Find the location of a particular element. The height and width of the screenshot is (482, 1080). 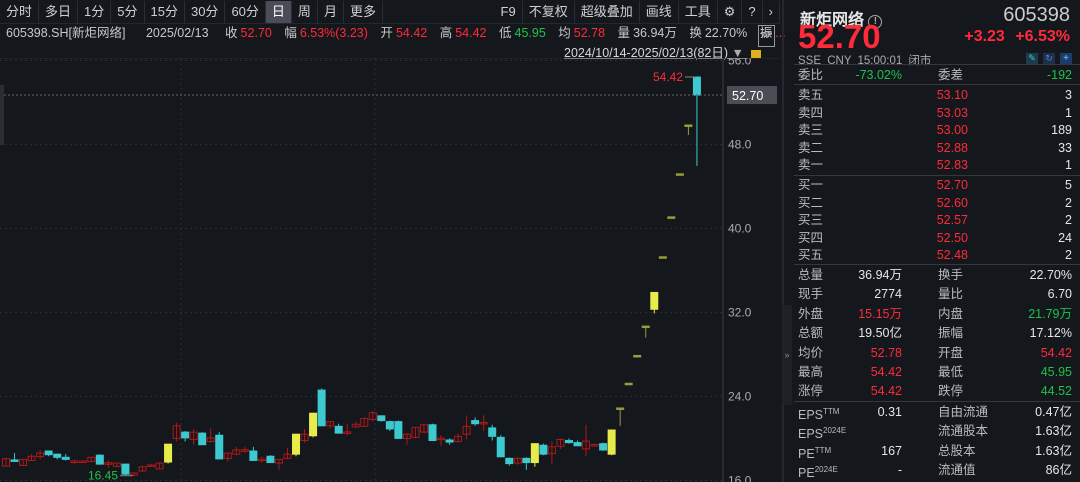

period-toolbar: 分时 多日 1分 5分 15分 30分 60分日周月更多 F9 不复权 超级叠加 画线 工具 ⚙? › is located at coordinates (390, 12).